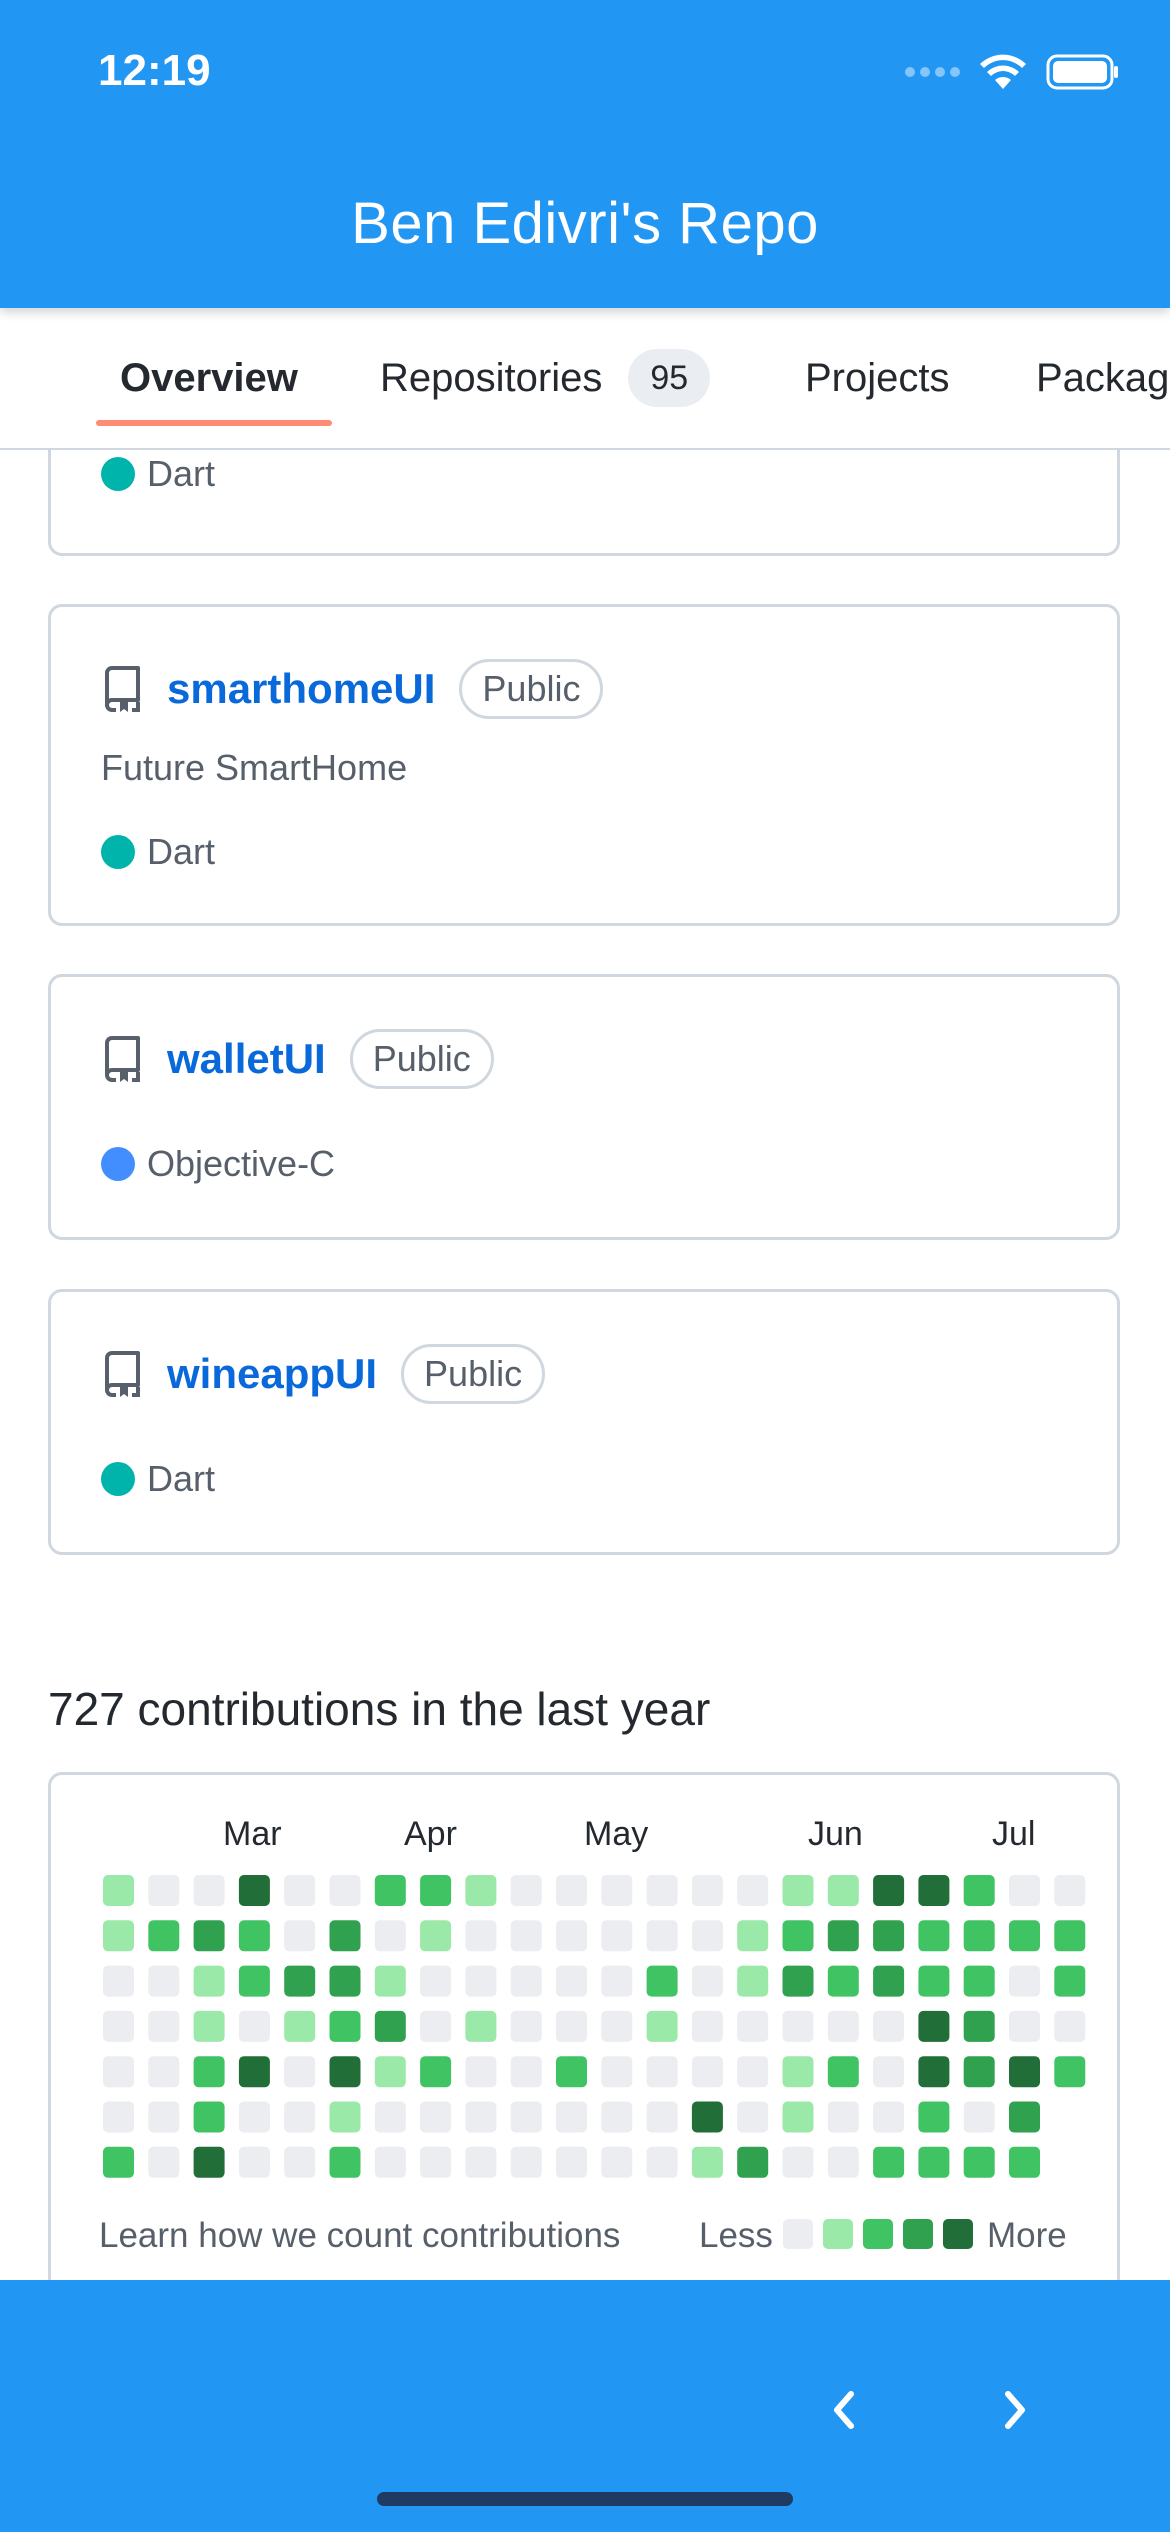  What do you see at coordinates (246, 1059) in the screenshot?
I see `repo-name-link: walletUI` at bounding box center [246, 1059].